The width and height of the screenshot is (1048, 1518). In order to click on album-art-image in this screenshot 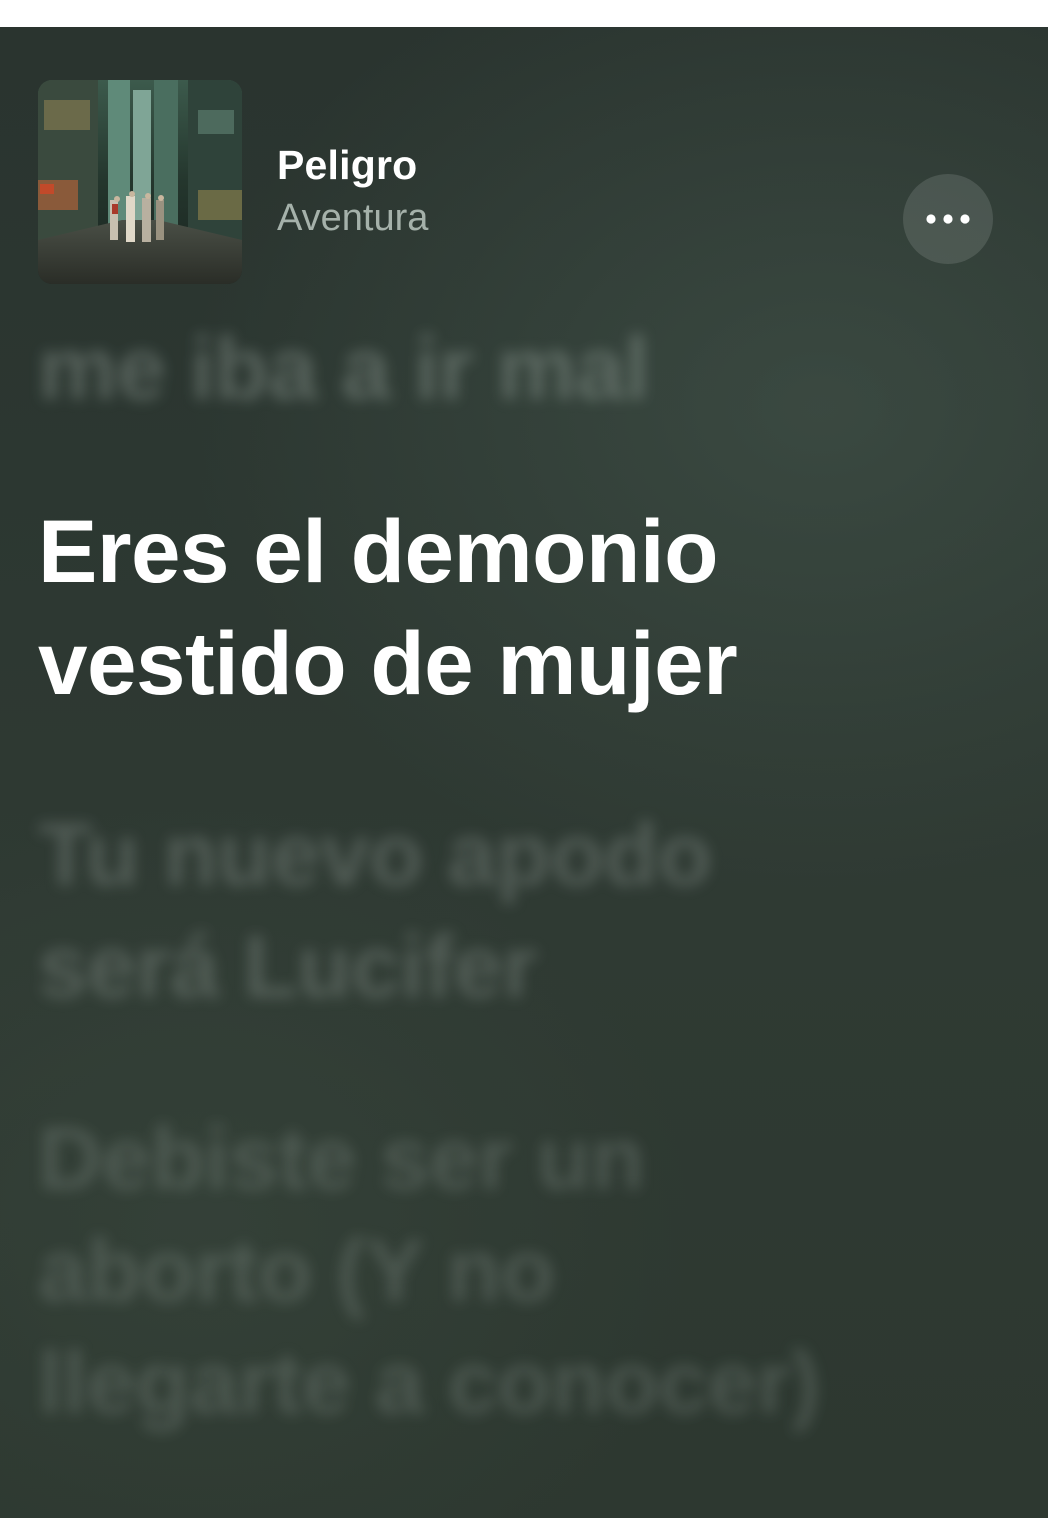, I will do `click(140, 182)`.